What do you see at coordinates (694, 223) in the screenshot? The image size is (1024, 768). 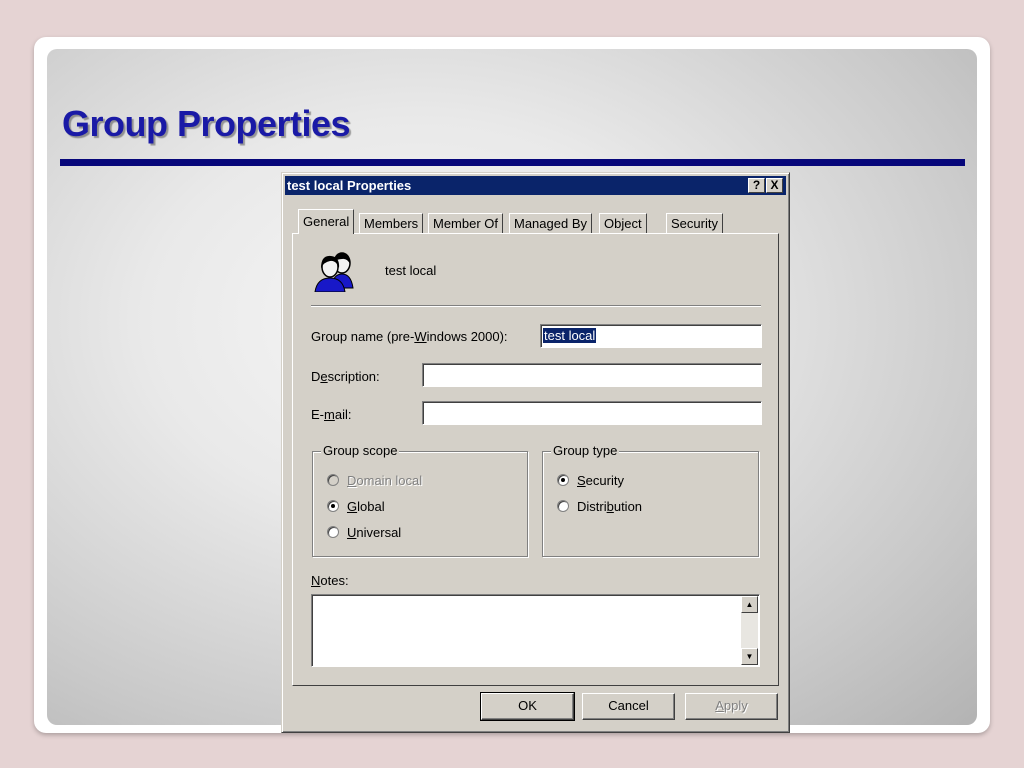 I see `tab-security: Security` at bounding box center [694, 223].